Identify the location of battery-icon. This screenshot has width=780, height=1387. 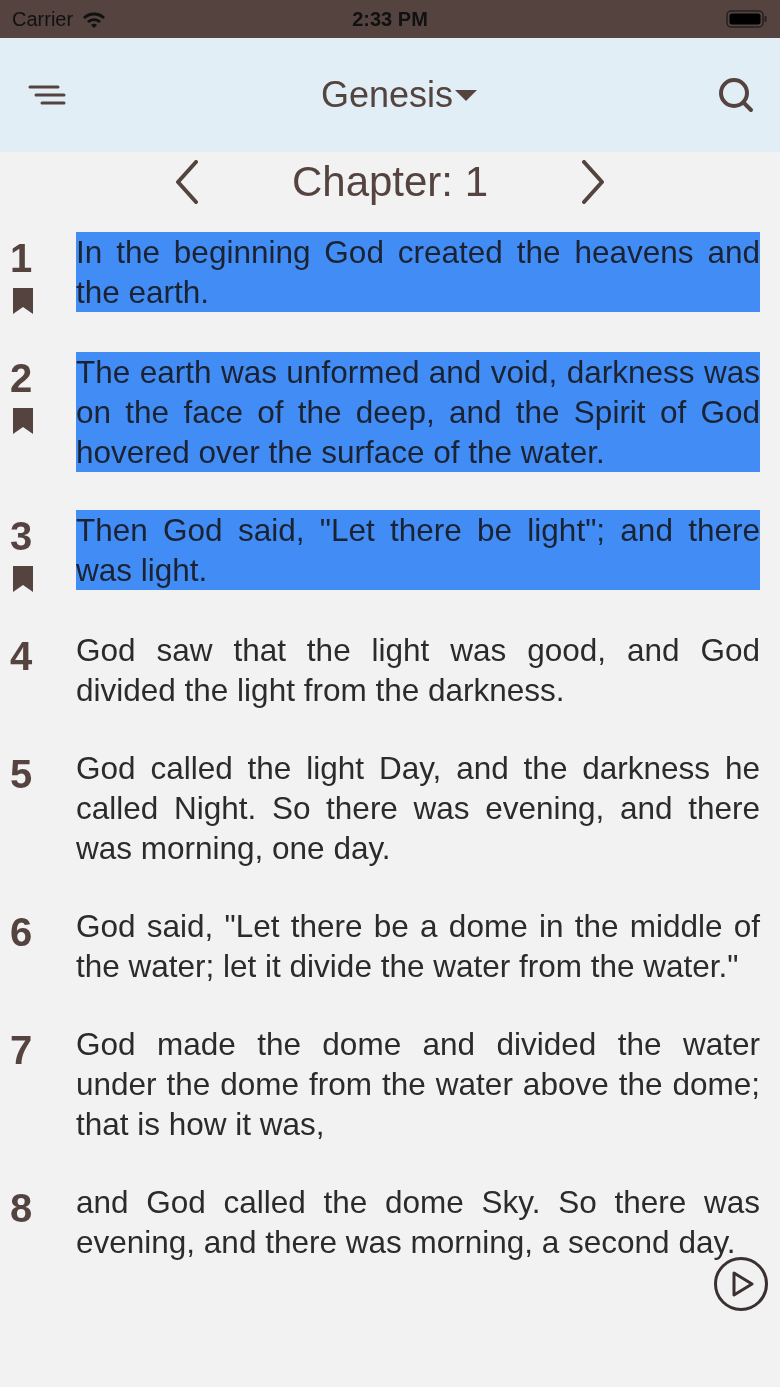
(747, 19).